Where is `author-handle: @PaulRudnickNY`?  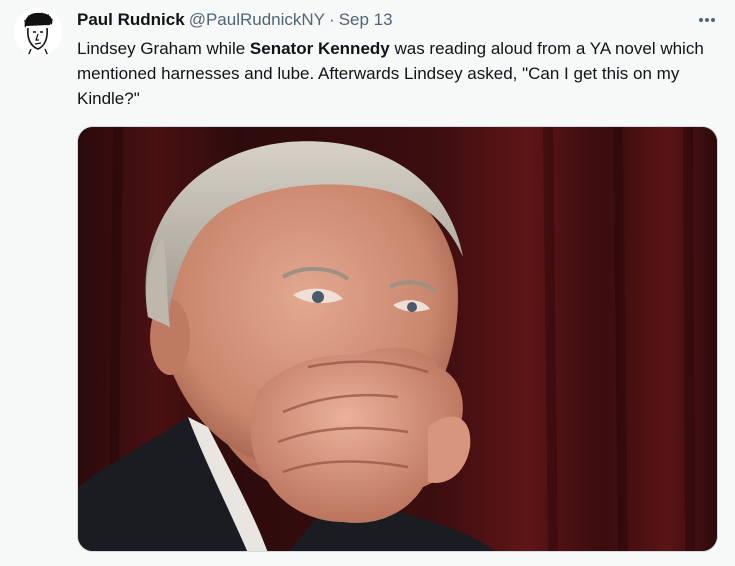
author-handle: @PaulRudnickNY is located at coordinates (257, 19).